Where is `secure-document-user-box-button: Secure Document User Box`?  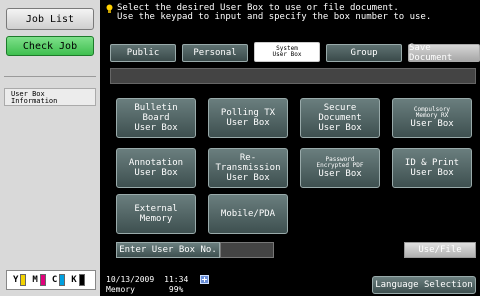
secure-document-user-box-button: Secure Document User Box is located at coordinates (340, 118).